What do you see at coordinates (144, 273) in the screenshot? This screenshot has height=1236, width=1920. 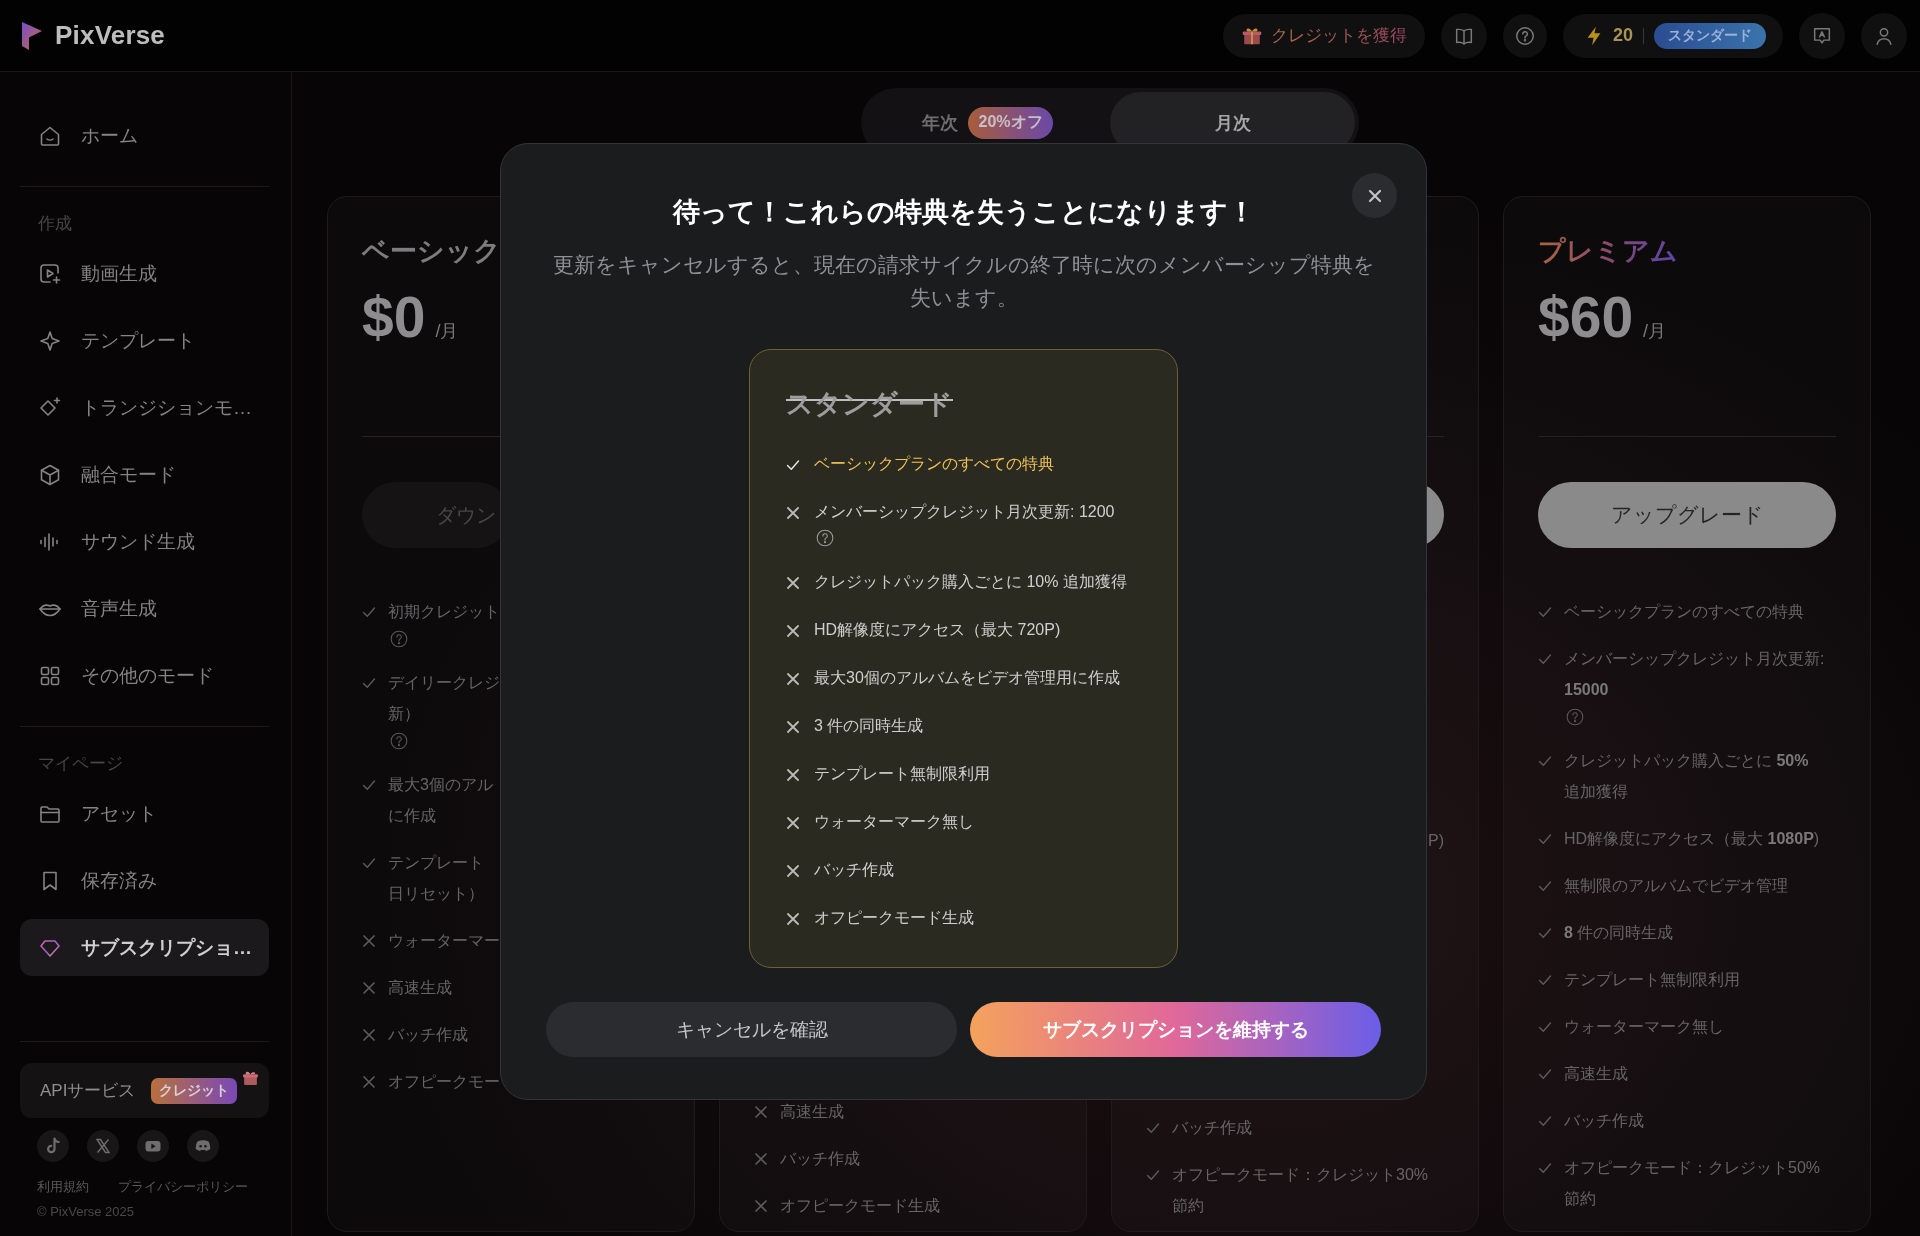 I see `nav-item: 動画生成` at bounding box center [144, 273].